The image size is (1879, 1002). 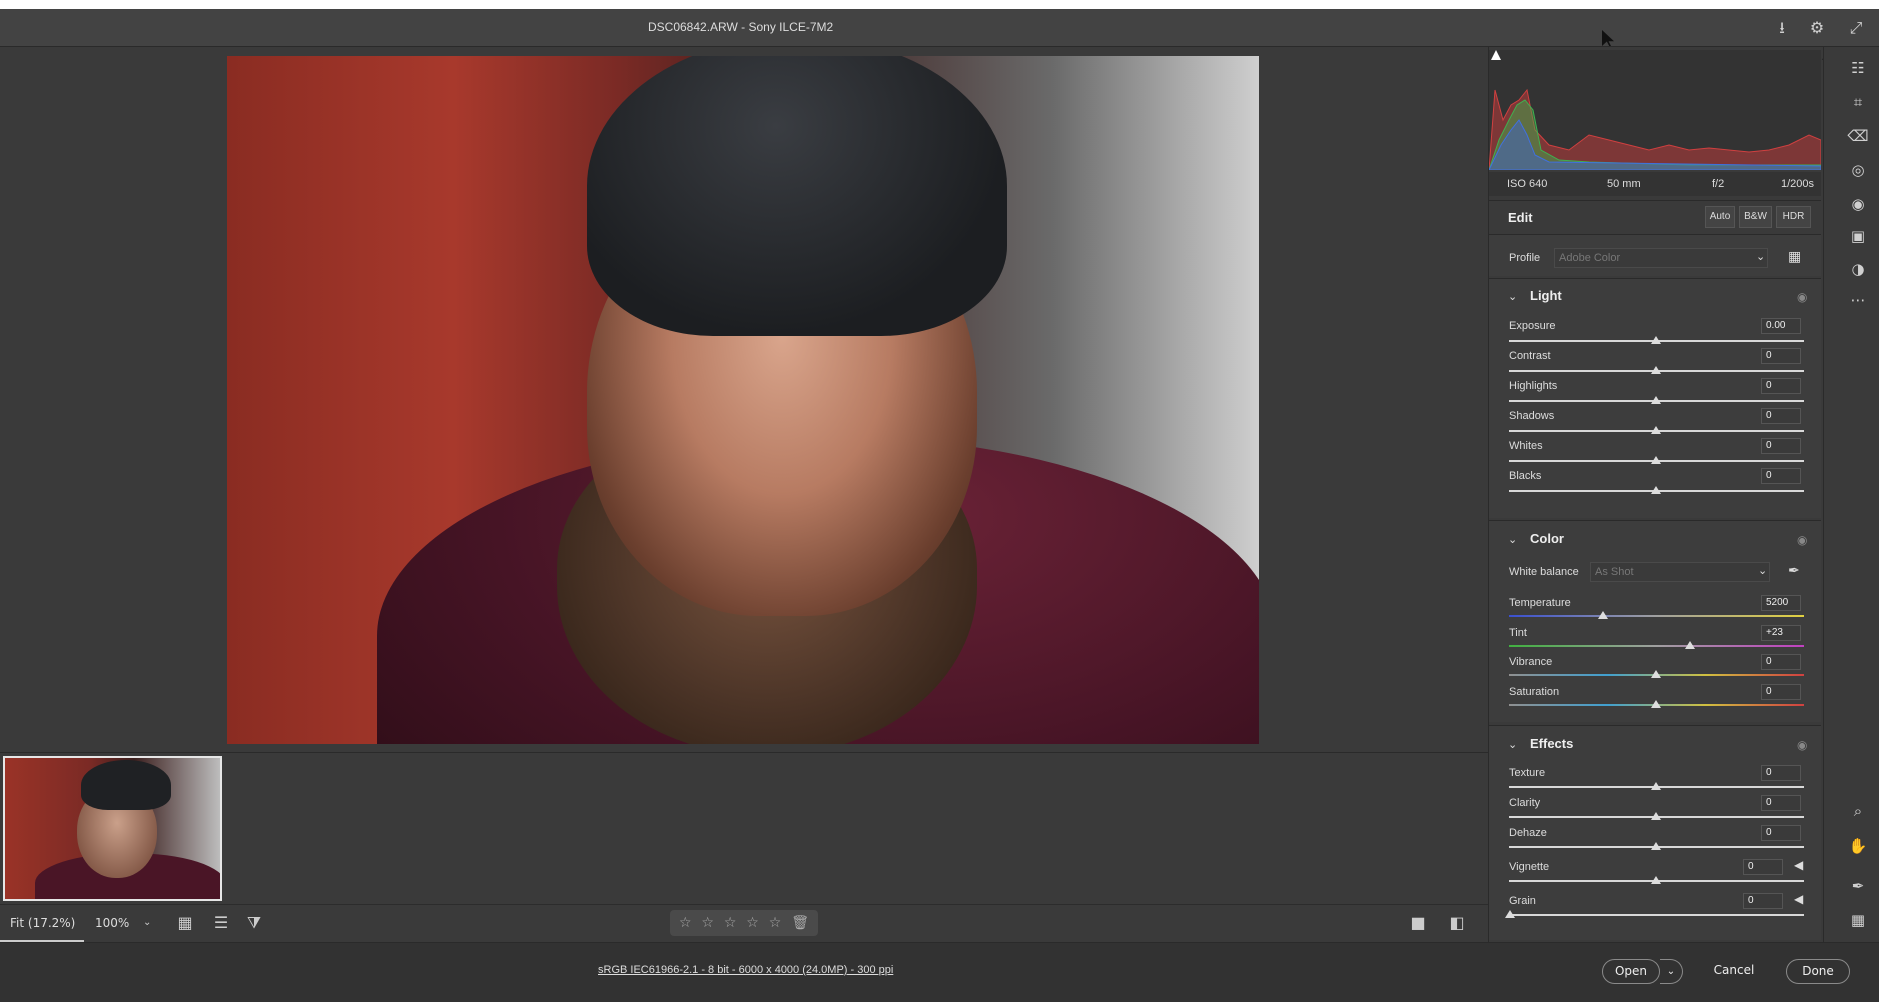 What do you see at coordinates (1525, 476) in the screenshot?
I see `blacks-label: Blacks` at bounding box center [1525, 476].